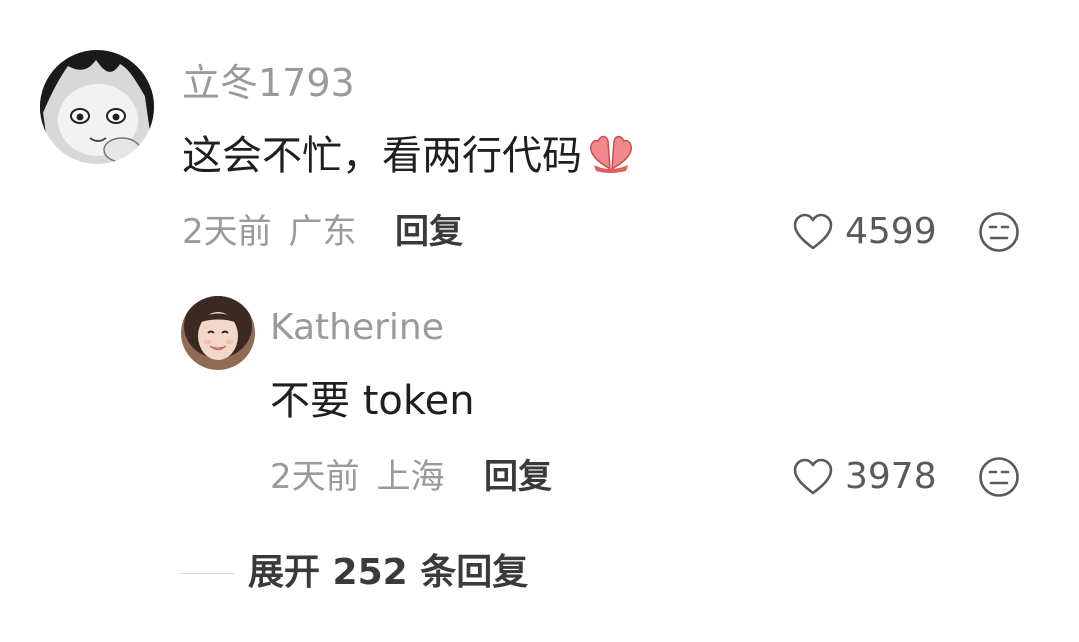 Image resolution: width=1079 pixels, height=642 pixels. Describe the element at coordinates (207, 573) in the screenshot. I see `expand-divider` at that location.